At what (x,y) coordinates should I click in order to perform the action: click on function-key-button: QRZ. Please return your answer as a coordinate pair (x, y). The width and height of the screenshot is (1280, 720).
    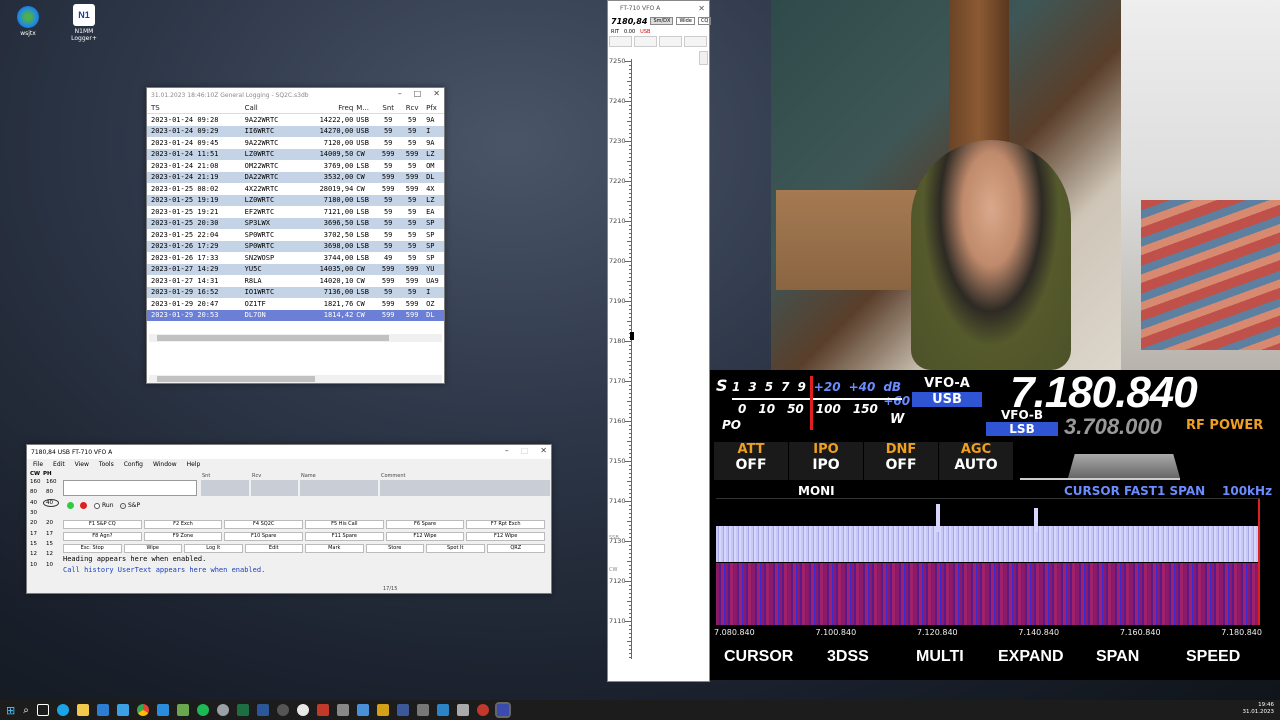
    Looking at the image, I should click on (515, 548).